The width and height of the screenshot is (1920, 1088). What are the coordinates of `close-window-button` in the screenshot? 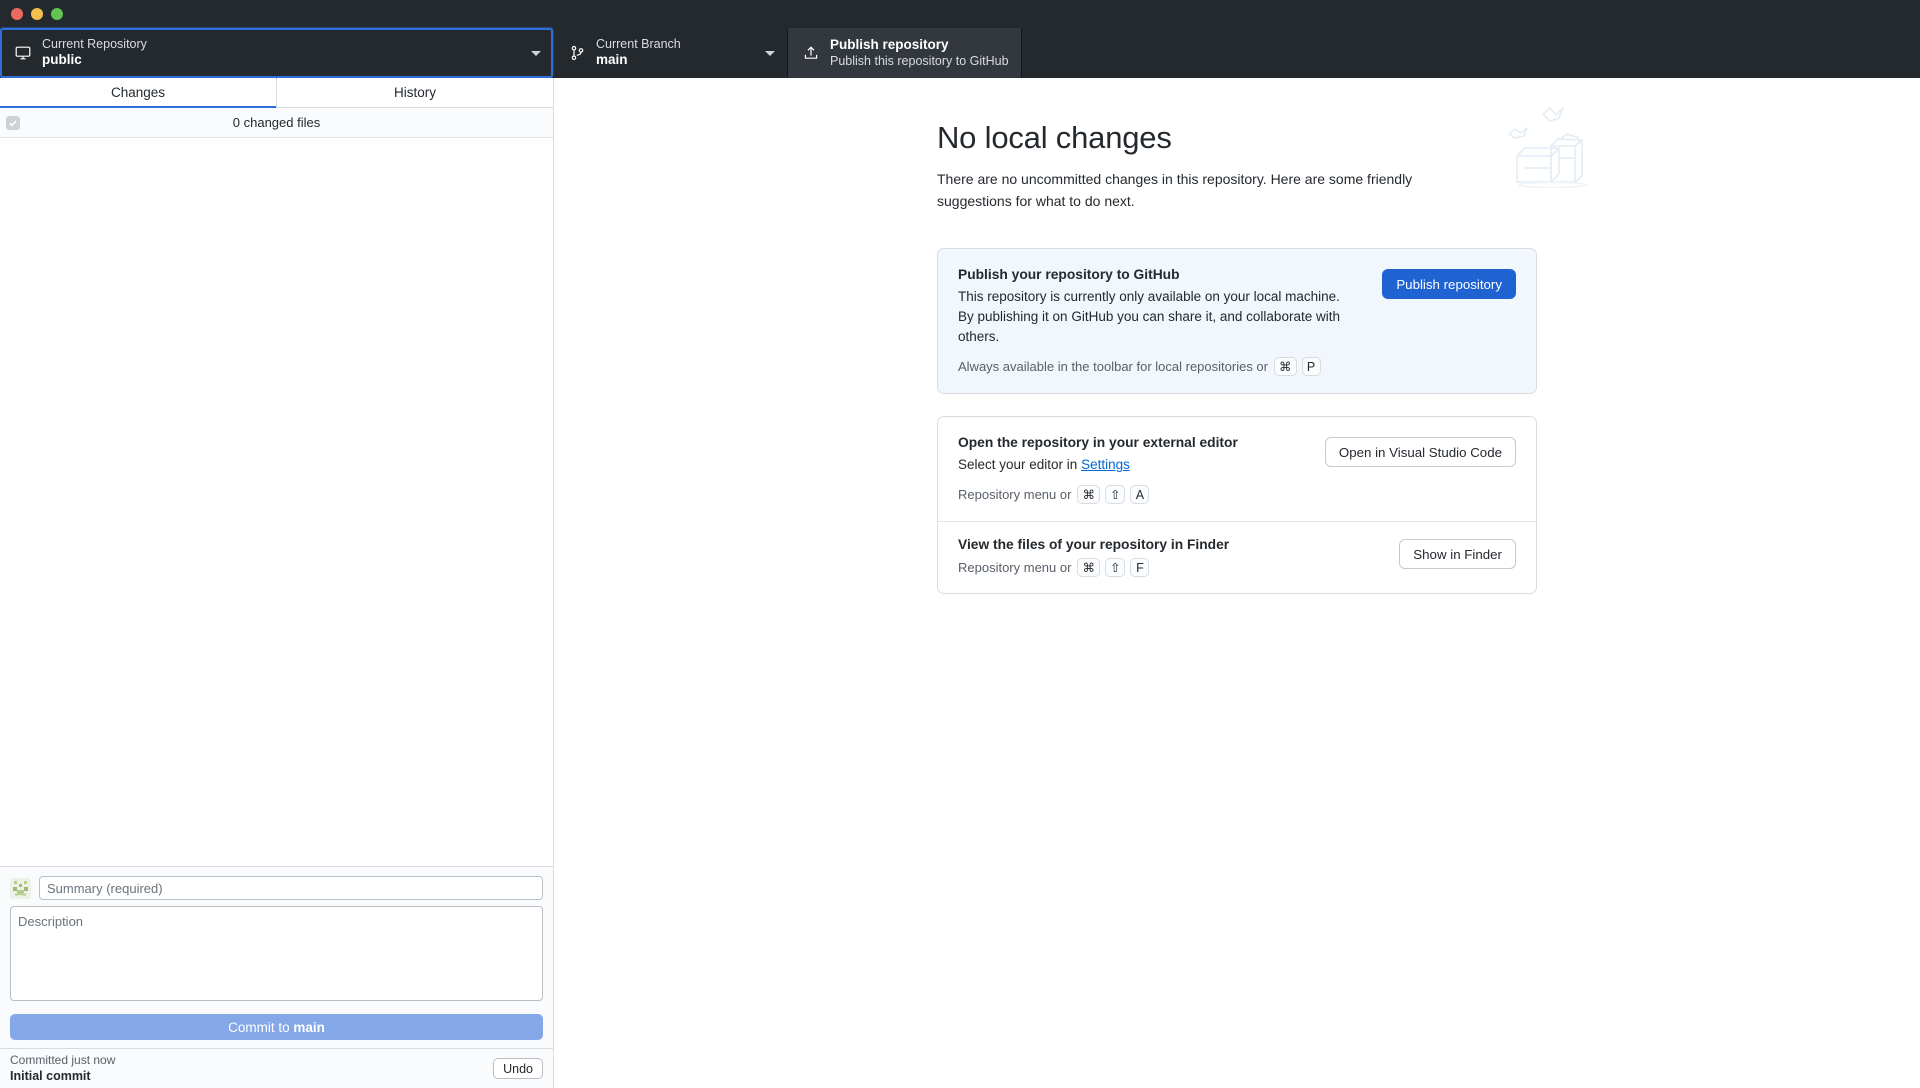 It's located at (17, 14).